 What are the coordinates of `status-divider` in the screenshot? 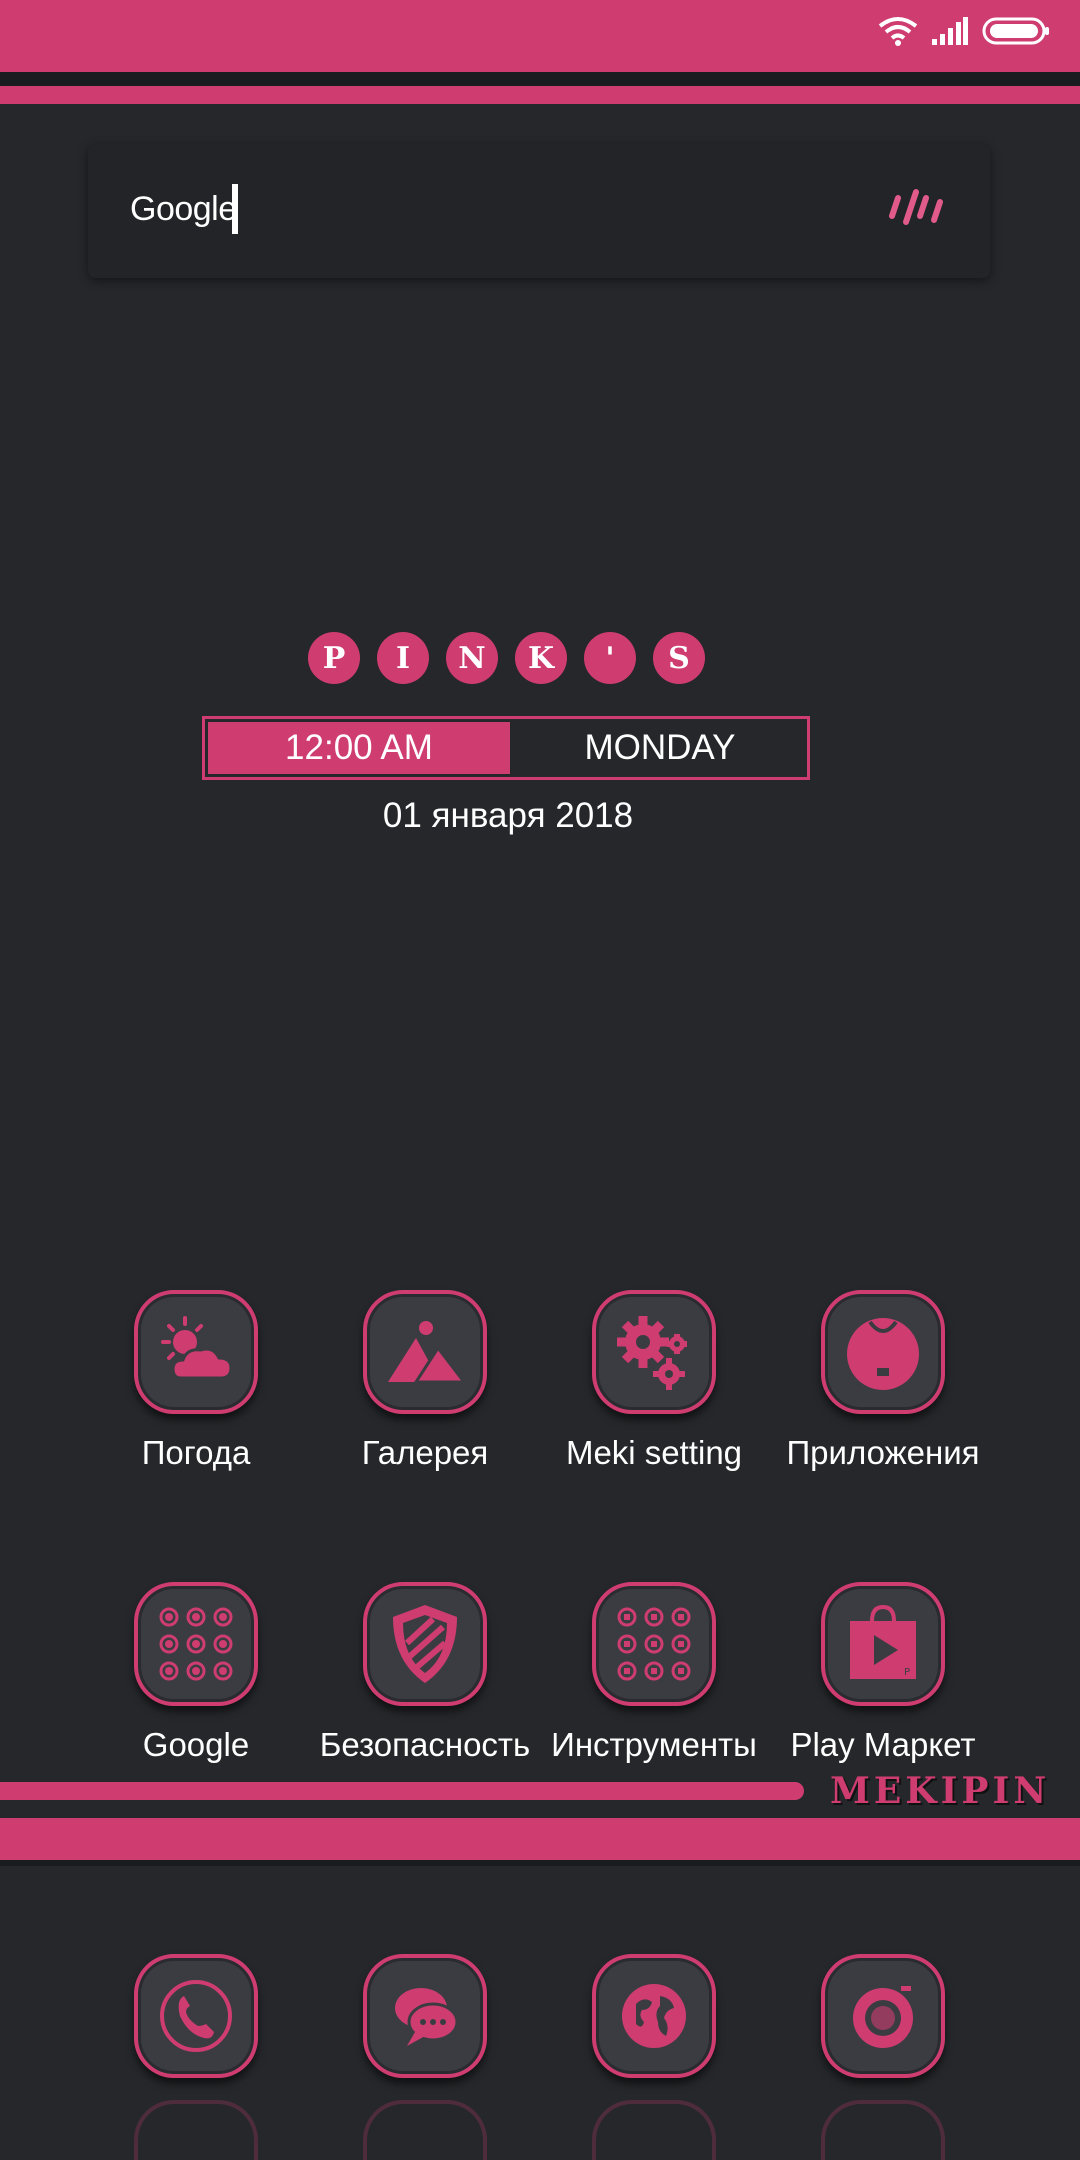 It's located at (540, 79).